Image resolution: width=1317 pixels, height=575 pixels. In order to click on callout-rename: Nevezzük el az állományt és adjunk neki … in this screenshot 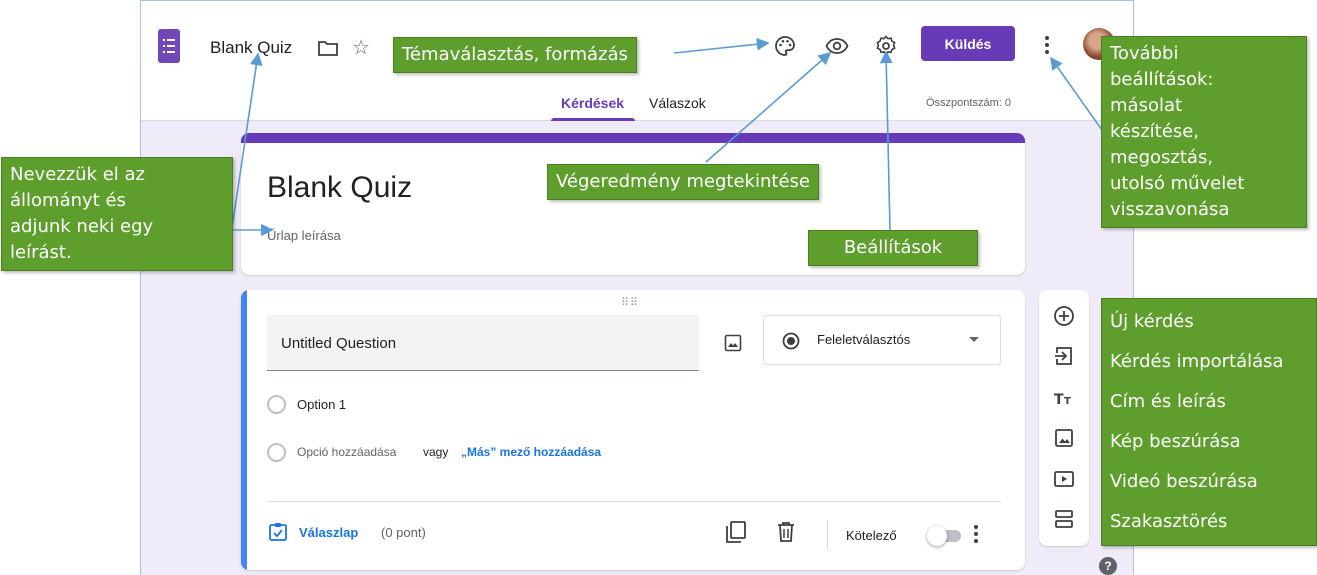, I will do `click(117, 214)`.